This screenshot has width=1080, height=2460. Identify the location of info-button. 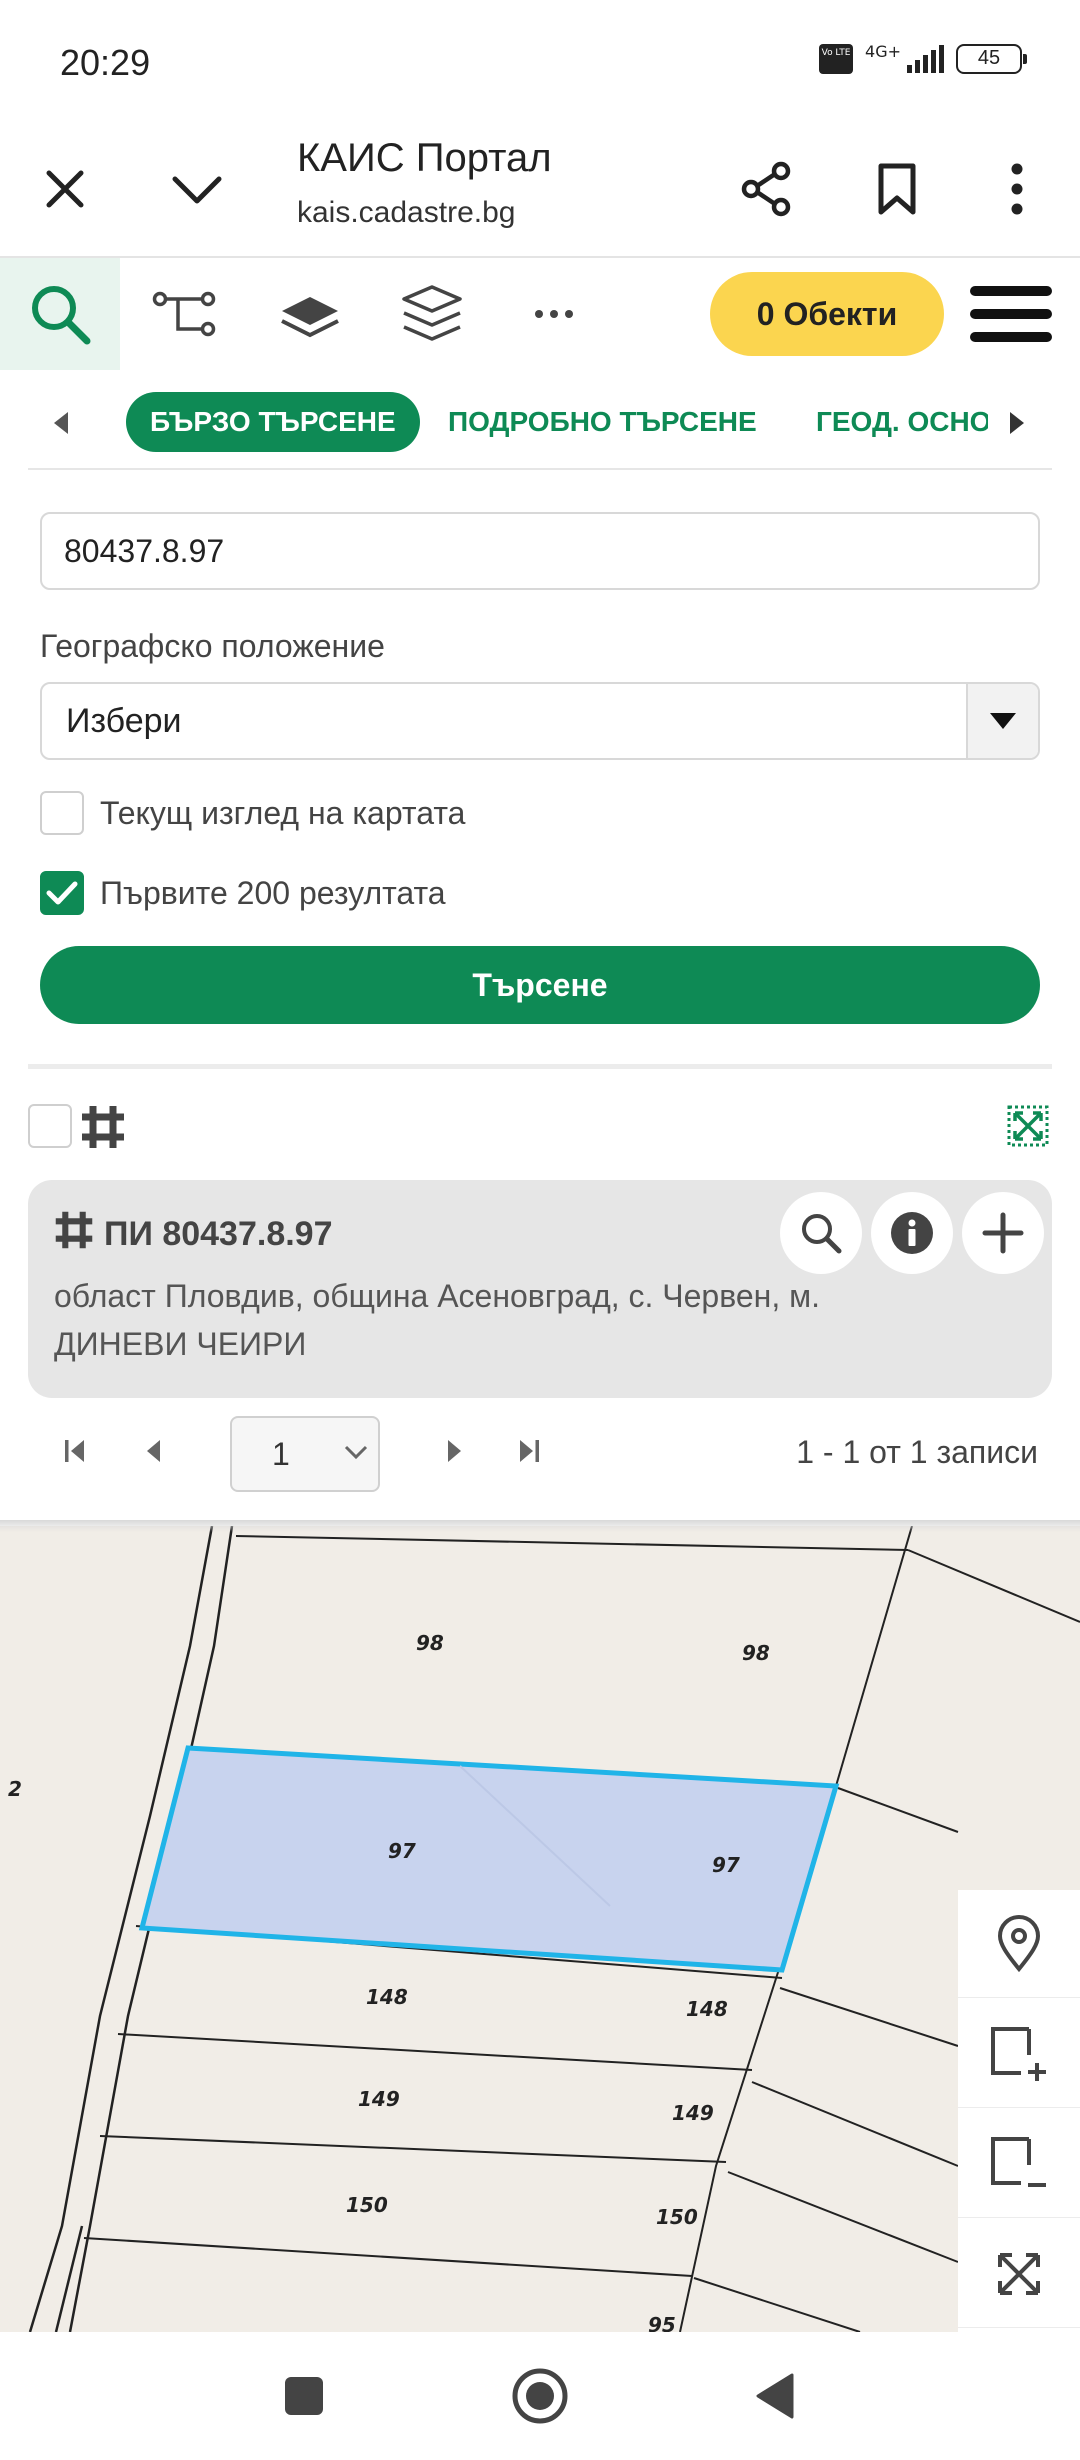
(912, 1233).